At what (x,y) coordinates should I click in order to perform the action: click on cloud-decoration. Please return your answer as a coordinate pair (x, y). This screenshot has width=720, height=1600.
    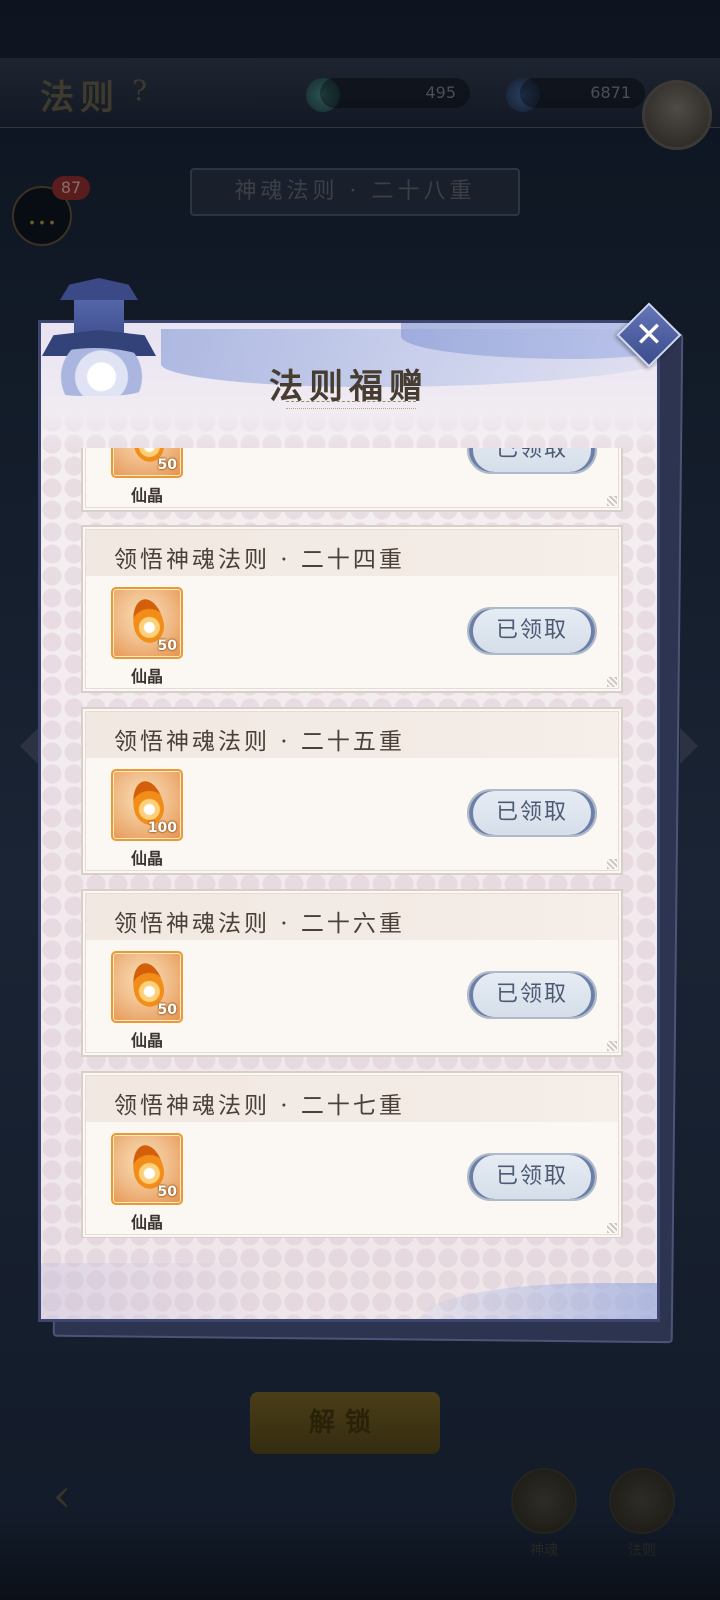
    Looking at the image, I should click on (161, 1291).